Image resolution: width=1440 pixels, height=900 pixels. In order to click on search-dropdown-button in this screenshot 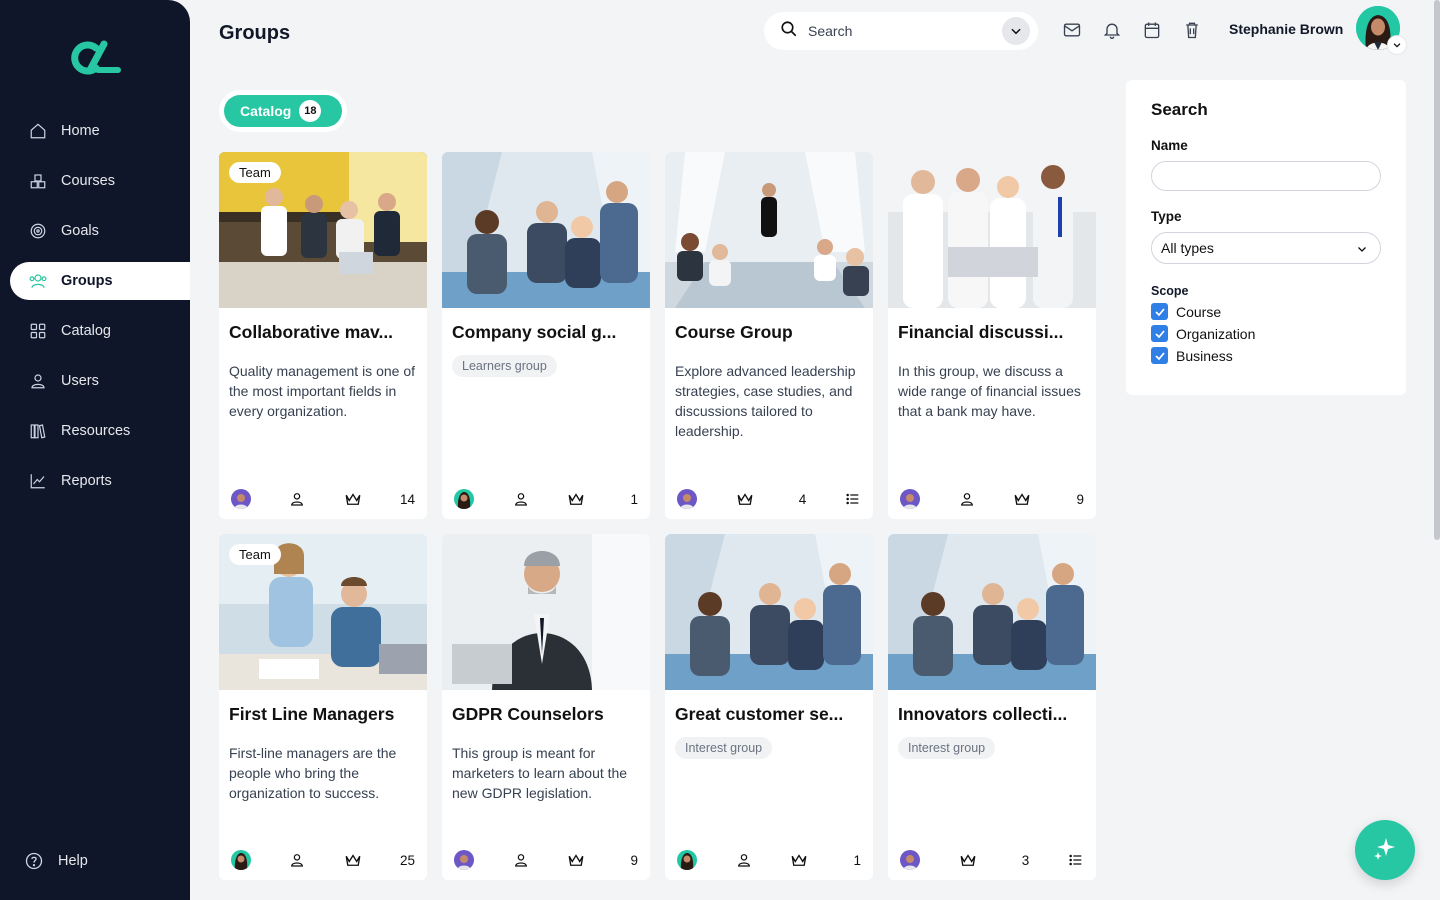, I will do `click(1016, 31)`.